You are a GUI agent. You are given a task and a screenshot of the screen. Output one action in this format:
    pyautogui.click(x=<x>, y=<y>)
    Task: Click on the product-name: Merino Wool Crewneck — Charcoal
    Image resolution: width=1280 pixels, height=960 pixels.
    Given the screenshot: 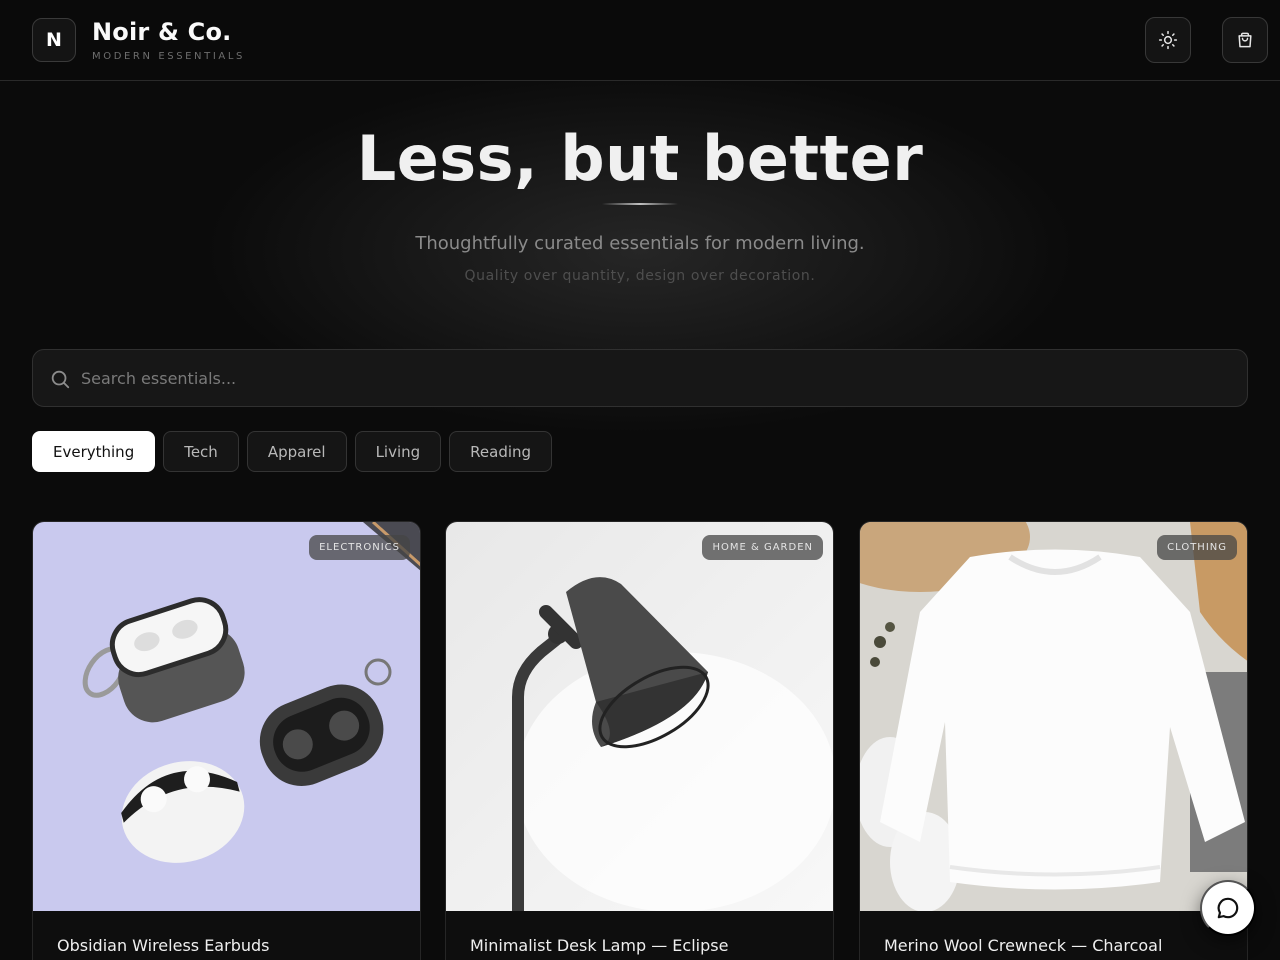 What is the action you would take?
    pyautogui.click(x=1023, y=945)
    